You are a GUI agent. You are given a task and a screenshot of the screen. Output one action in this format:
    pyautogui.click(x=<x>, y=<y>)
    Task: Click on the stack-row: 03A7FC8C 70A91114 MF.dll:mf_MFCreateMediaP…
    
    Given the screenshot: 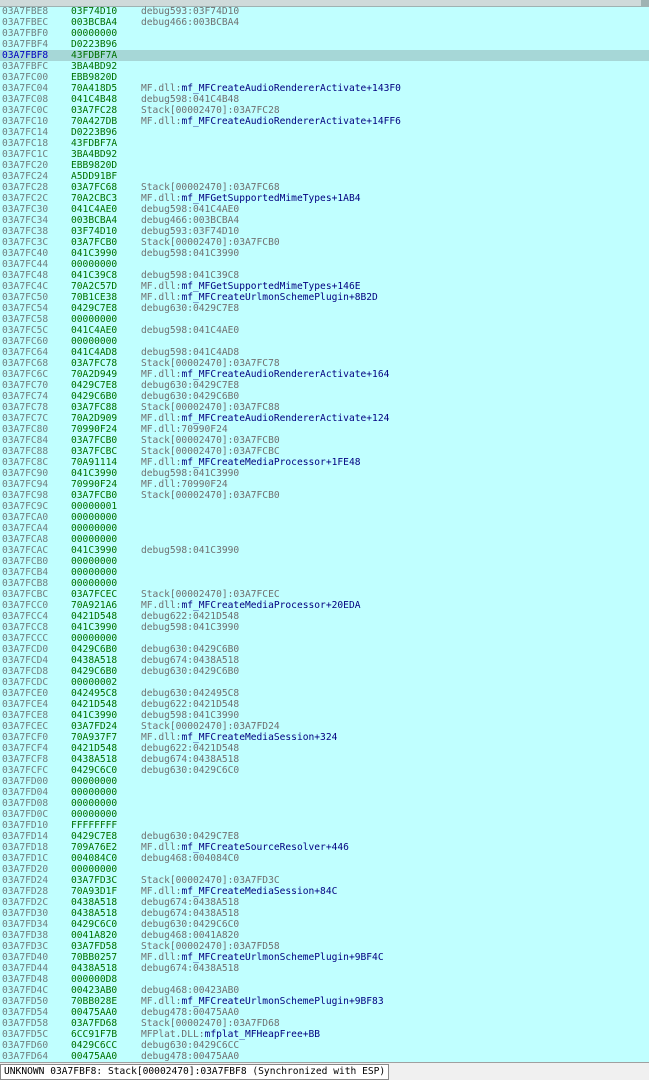 What is the action you would take?
    pyautogui.click(x=324, y=462)
    